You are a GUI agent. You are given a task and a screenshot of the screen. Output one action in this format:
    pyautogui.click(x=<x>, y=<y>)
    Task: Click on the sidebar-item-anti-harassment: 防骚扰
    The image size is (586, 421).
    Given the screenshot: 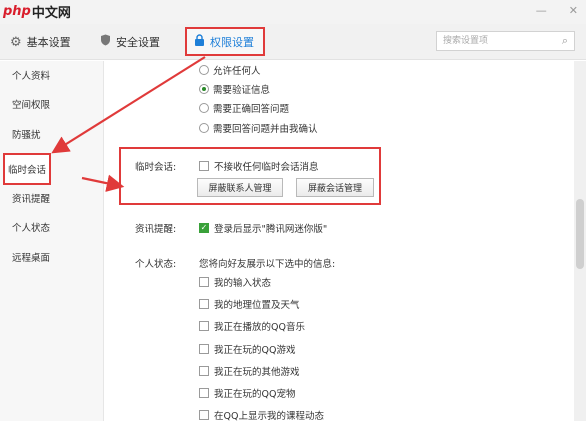 What is the action you would take?
    pyautogui.click(x=26, y=136)
    